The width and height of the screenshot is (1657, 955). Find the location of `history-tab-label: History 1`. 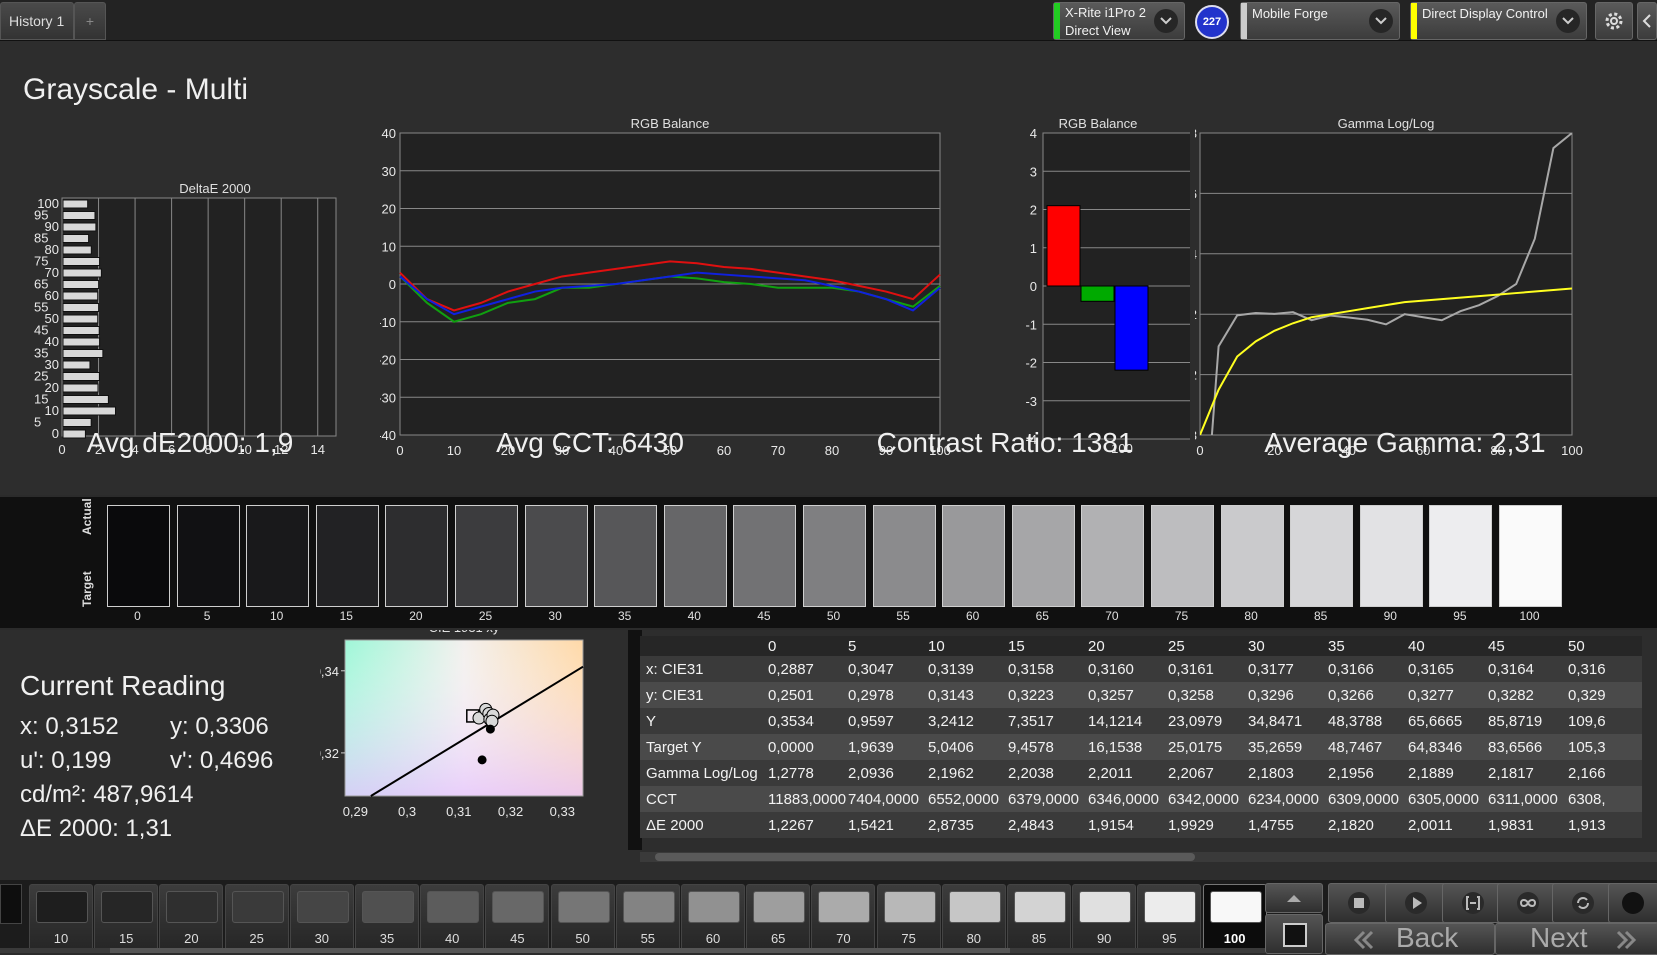

history-tab-label: History 1 is located at coordinates (37, 21).